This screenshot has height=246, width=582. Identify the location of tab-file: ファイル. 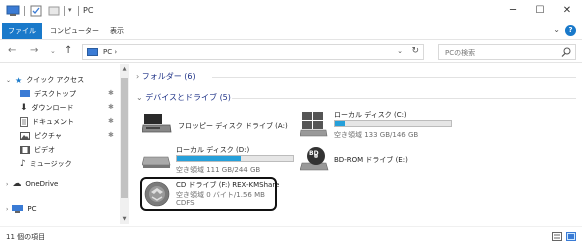
(22, 31).